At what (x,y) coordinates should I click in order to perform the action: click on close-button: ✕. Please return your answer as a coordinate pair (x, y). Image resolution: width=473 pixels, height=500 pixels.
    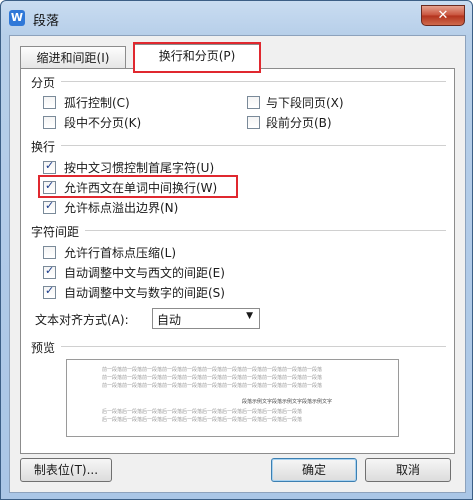
    Looking at the image, I should click on (443, 15).